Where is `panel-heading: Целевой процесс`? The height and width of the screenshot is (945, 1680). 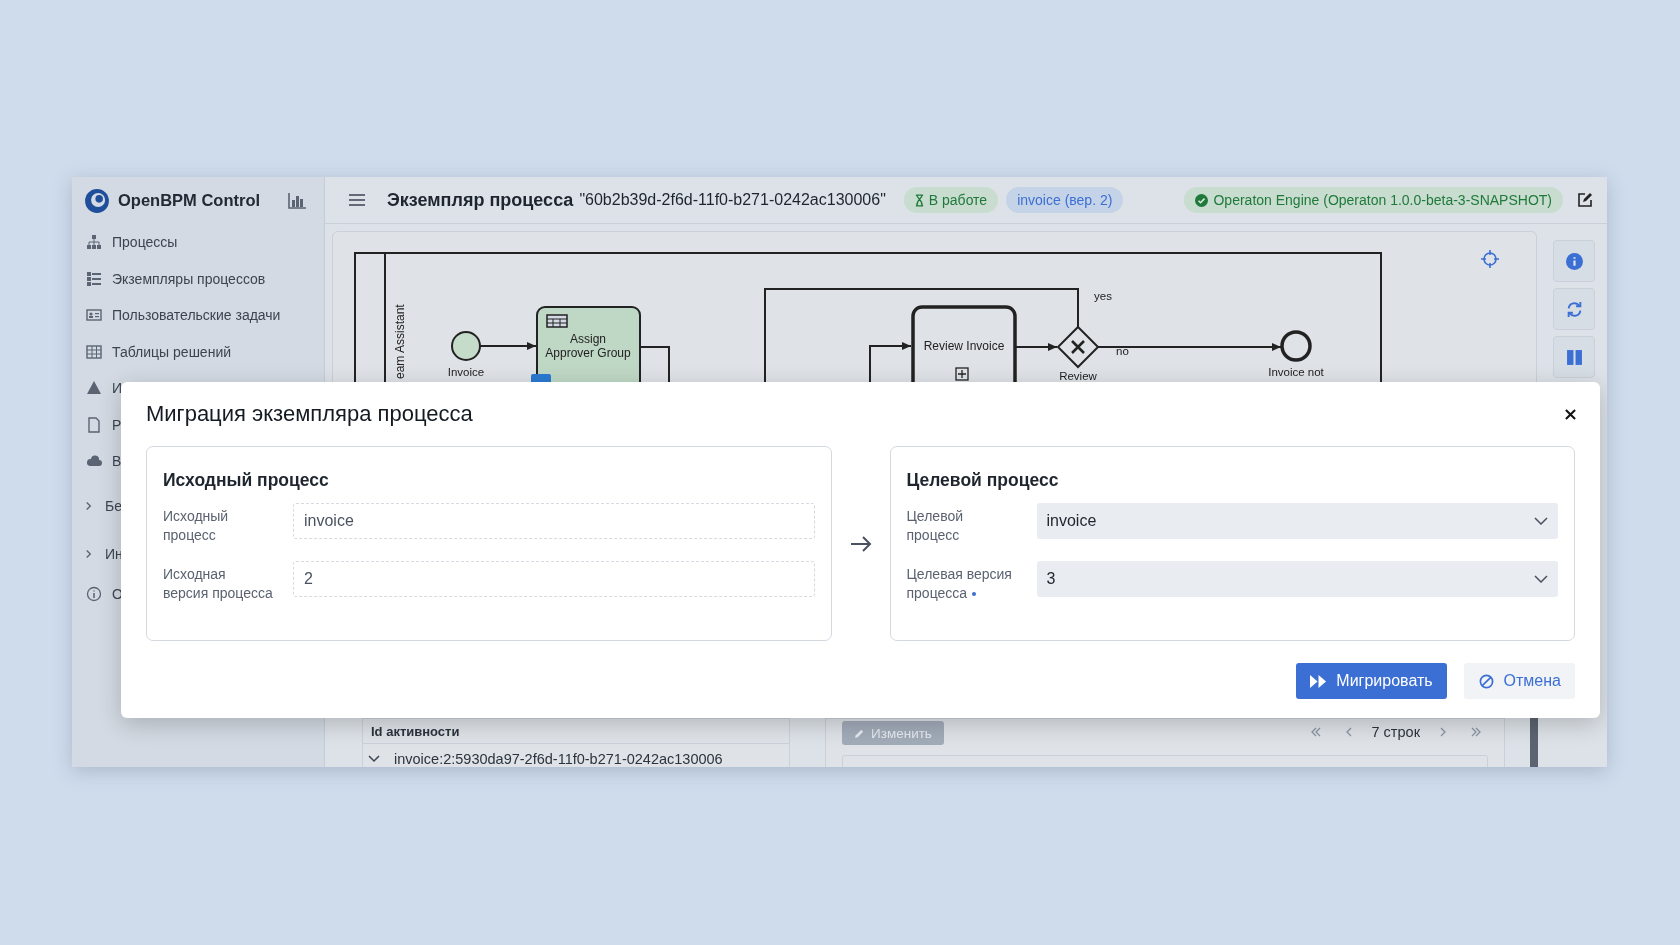 panel-heading: Целевой процесс is located at coordinates (983, 480).